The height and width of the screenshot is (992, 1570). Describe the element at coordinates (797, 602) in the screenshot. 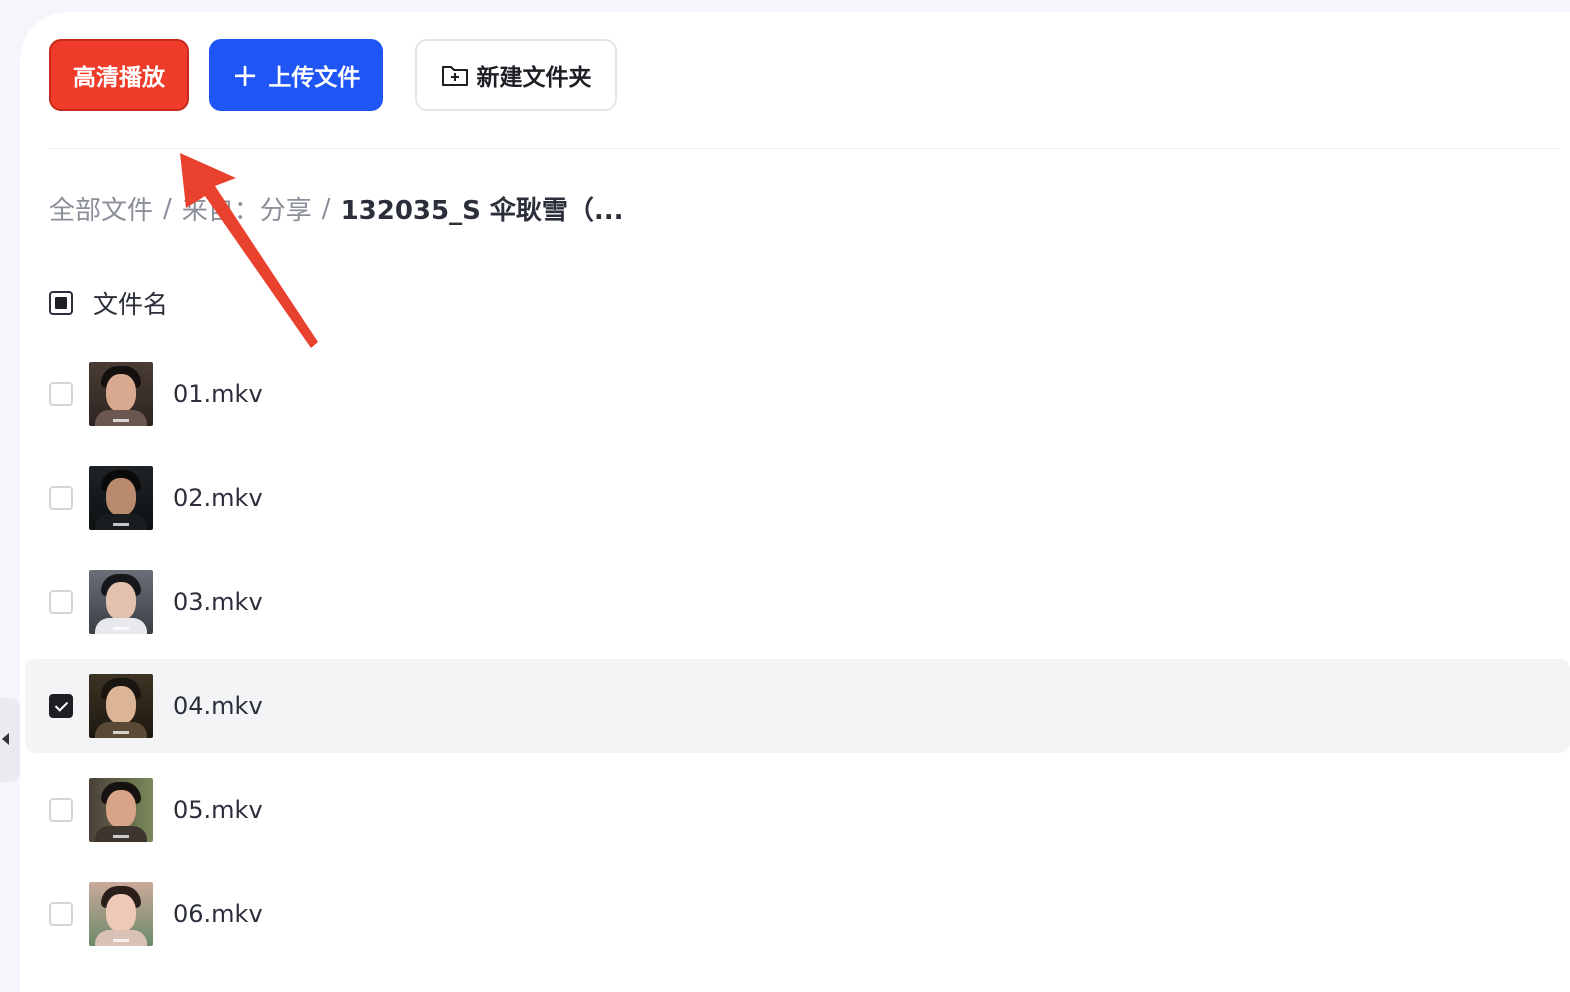

I see `file-row: 03.mkv` at that location.